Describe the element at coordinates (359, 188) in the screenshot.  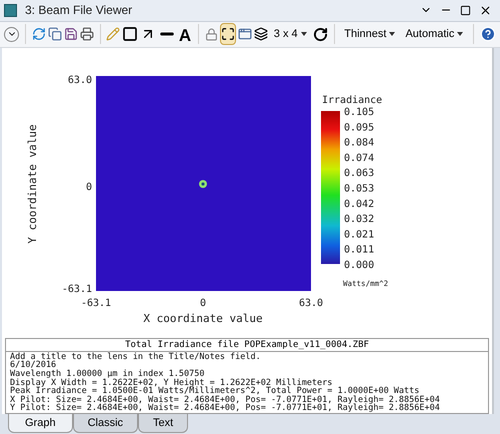
I see `colorbar-label: 0.053` at that location.